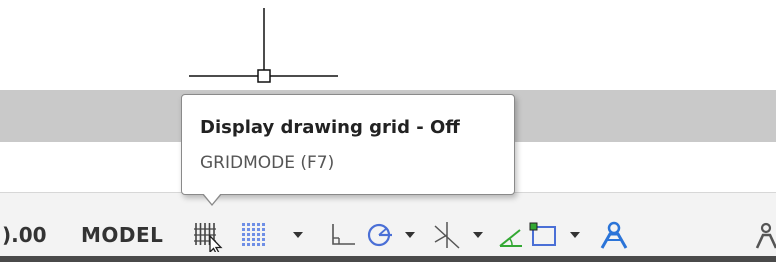  Describe the element at coordinates (575, 235) in the screenshot. I see `object-snap-dropdown-icon` at that location.